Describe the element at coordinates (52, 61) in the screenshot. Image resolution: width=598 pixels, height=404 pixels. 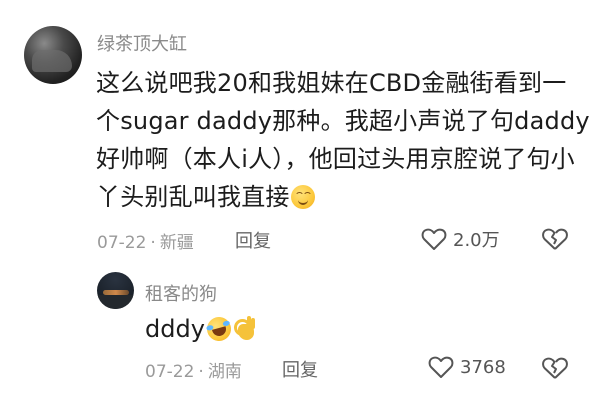
I see `avatar-image` at that location.